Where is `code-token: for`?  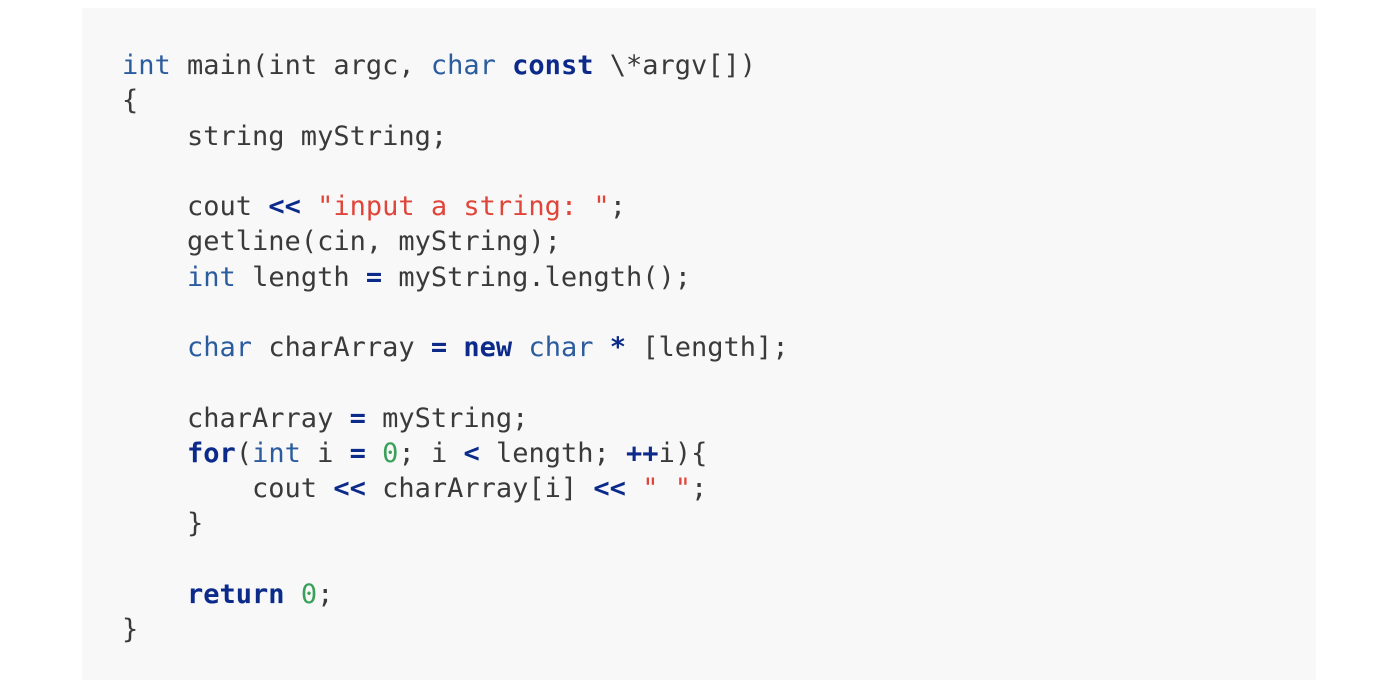
code-token: for is located at coordinates (211, 453).